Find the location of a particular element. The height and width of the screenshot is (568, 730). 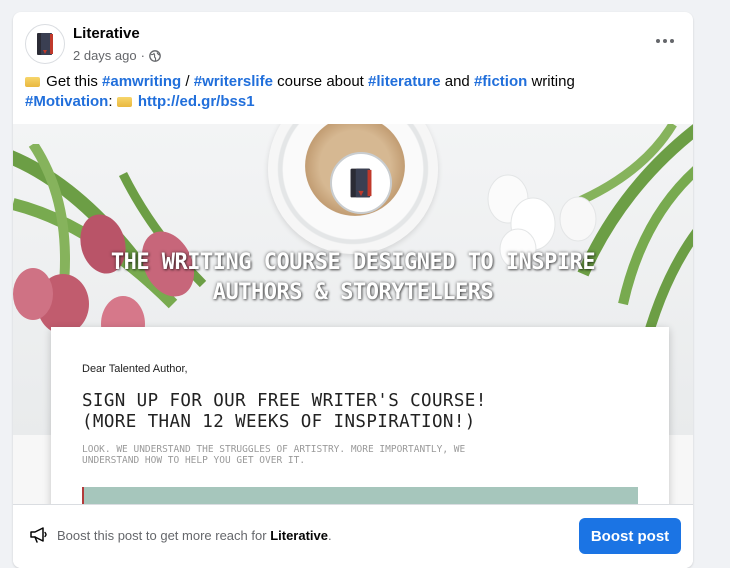

signup-line: (MORE THAN 12 WEEKS OF INSPIRATION!) is located at coordinates (279, 422).